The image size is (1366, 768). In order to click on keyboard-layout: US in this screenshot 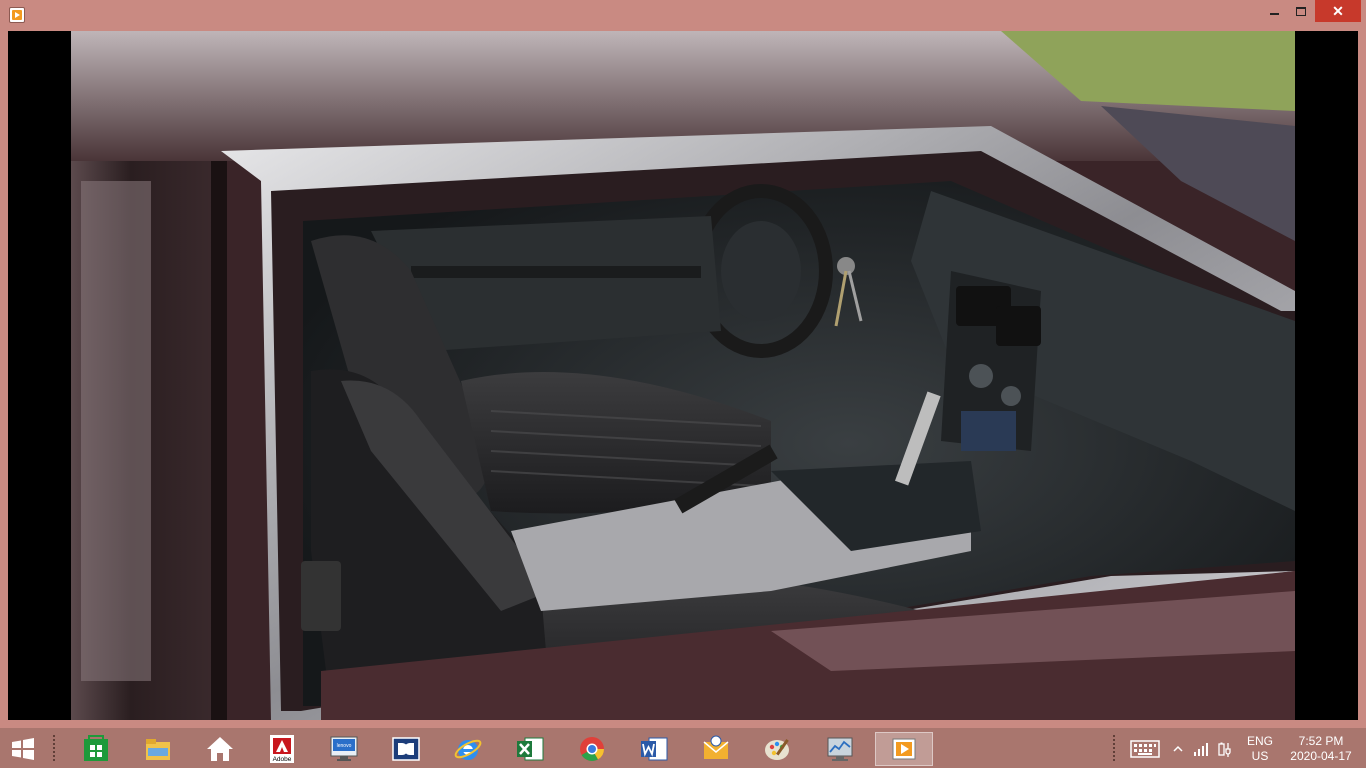, I will do `click(1260, 756)`.